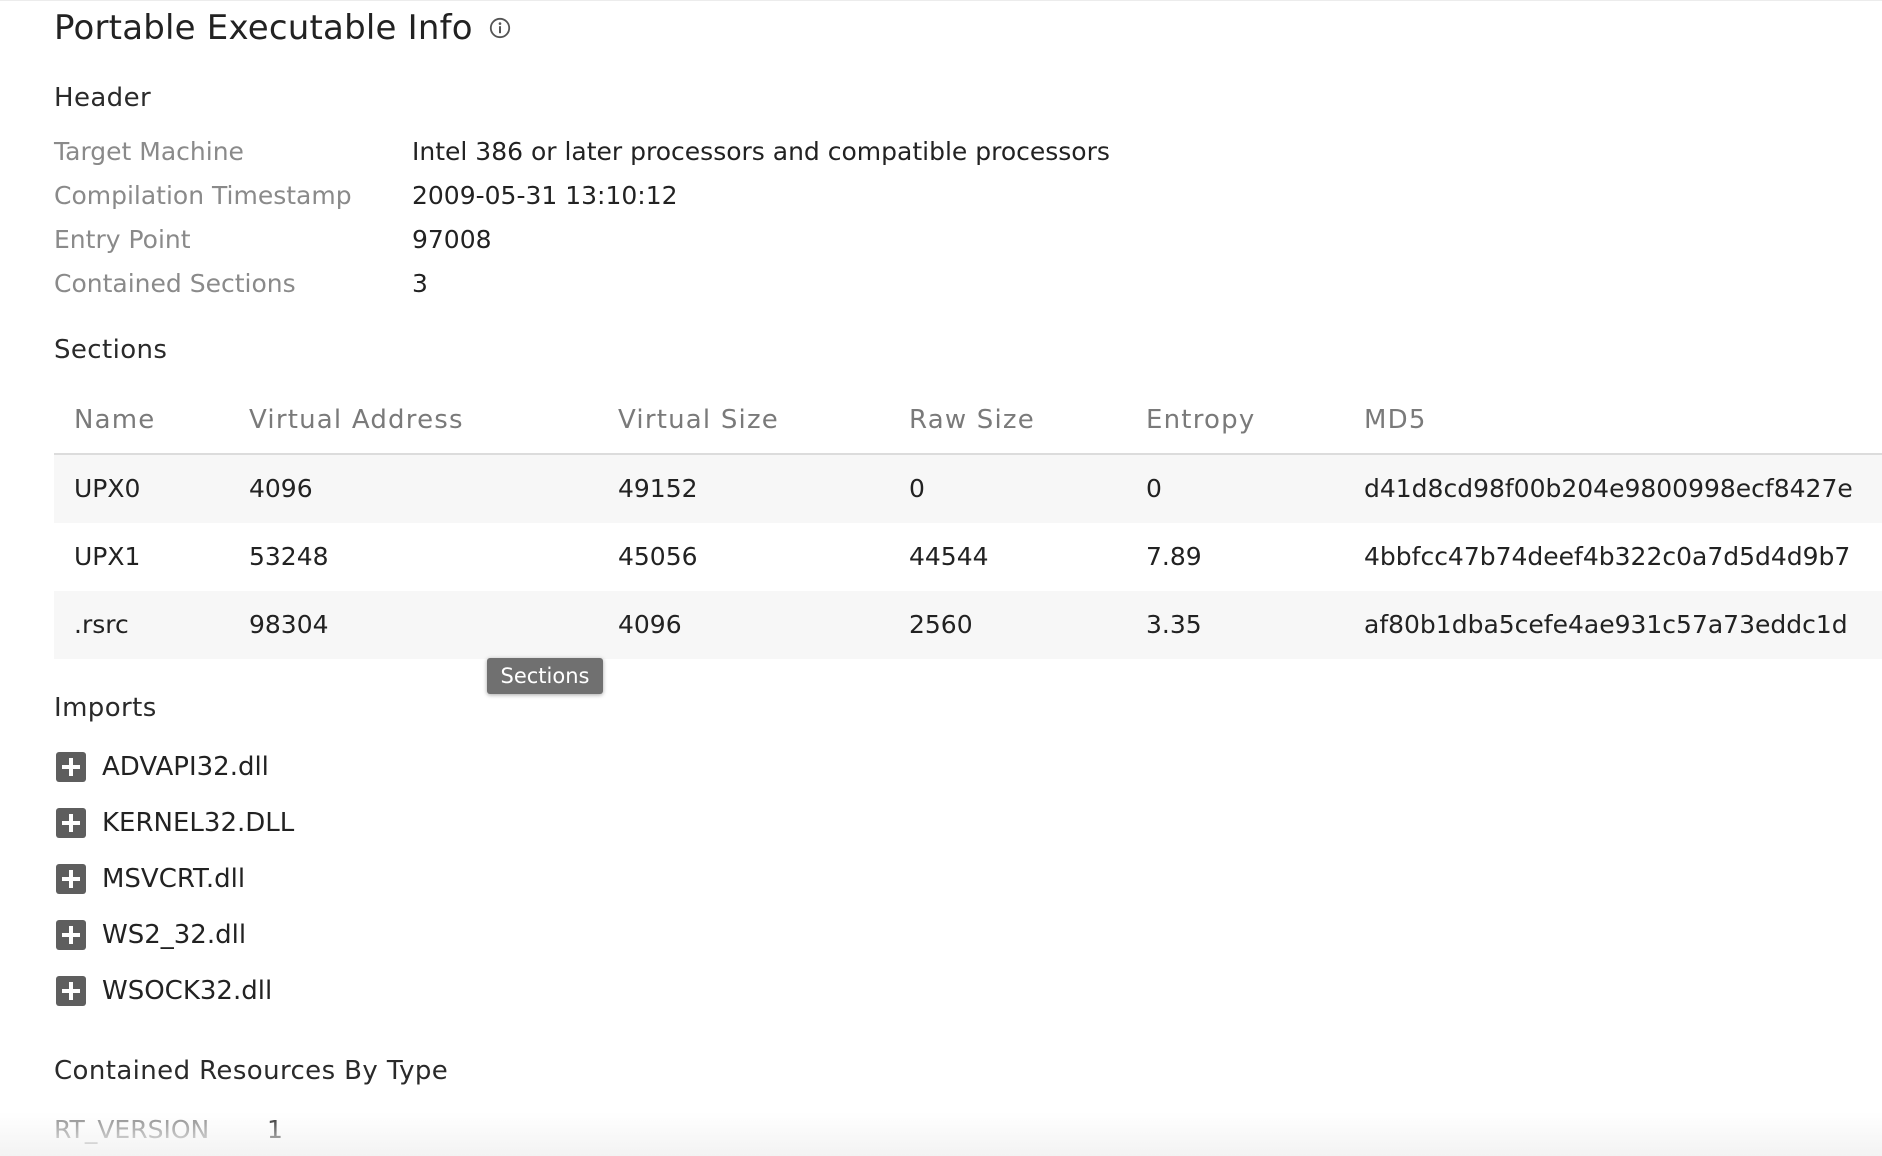 This screenshot has height=1156, width=1882. What do you see at coordinates (107, 556) in the screenshot?
I see `cell-name: UPX1` at bounding box center [107, 556].